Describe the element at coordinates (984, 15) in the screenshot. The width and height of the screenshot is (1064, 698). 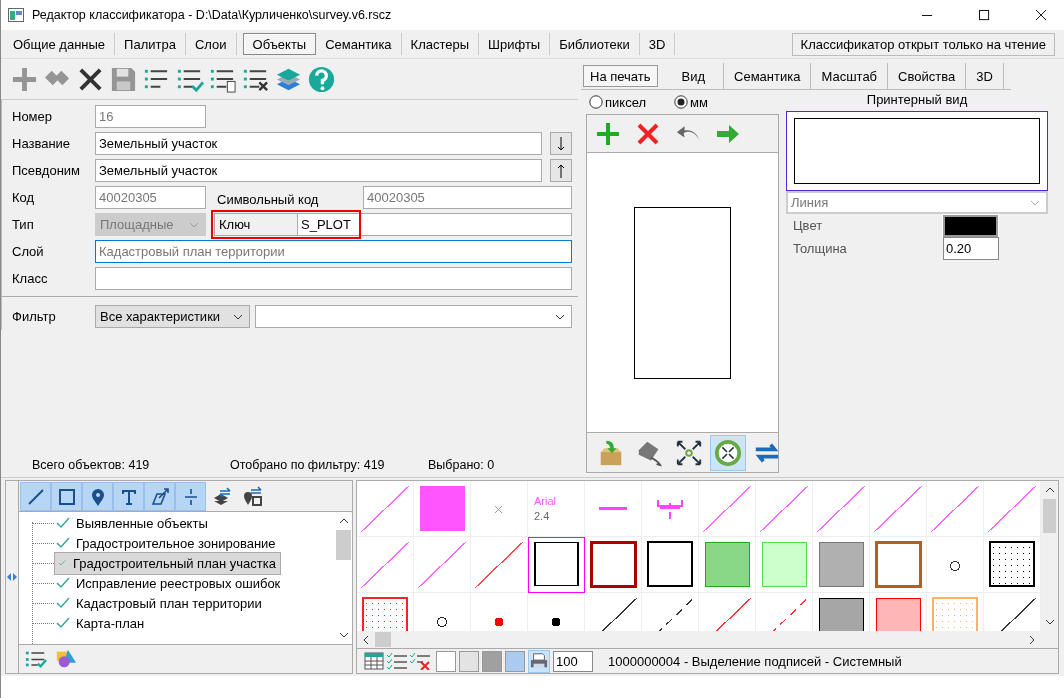
I see `maximize-icon` at that location.